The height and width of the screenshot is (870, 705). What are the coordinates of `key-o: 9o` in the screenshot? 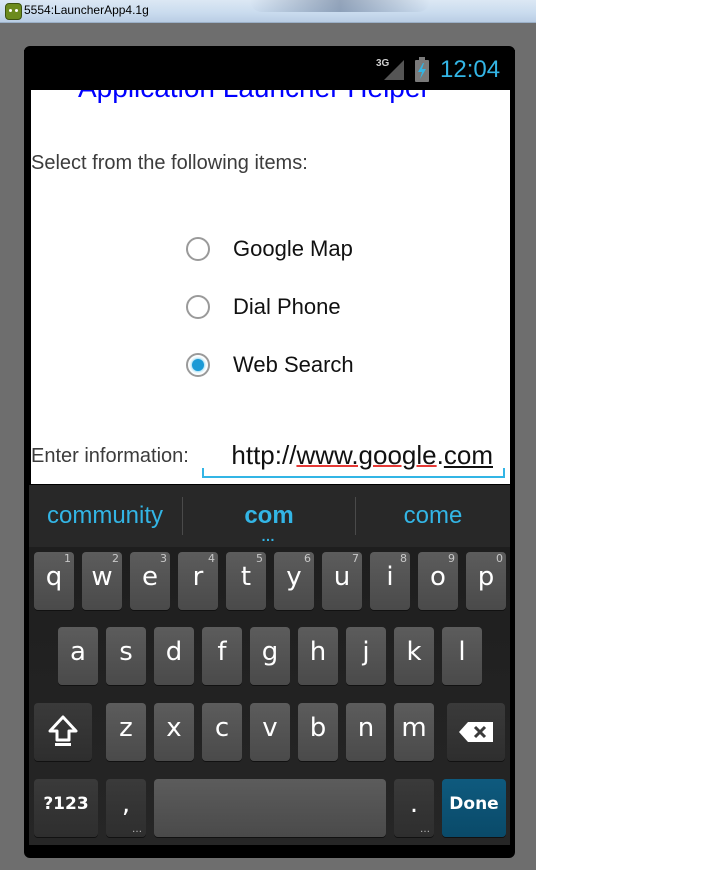 It's located at (438, 581).